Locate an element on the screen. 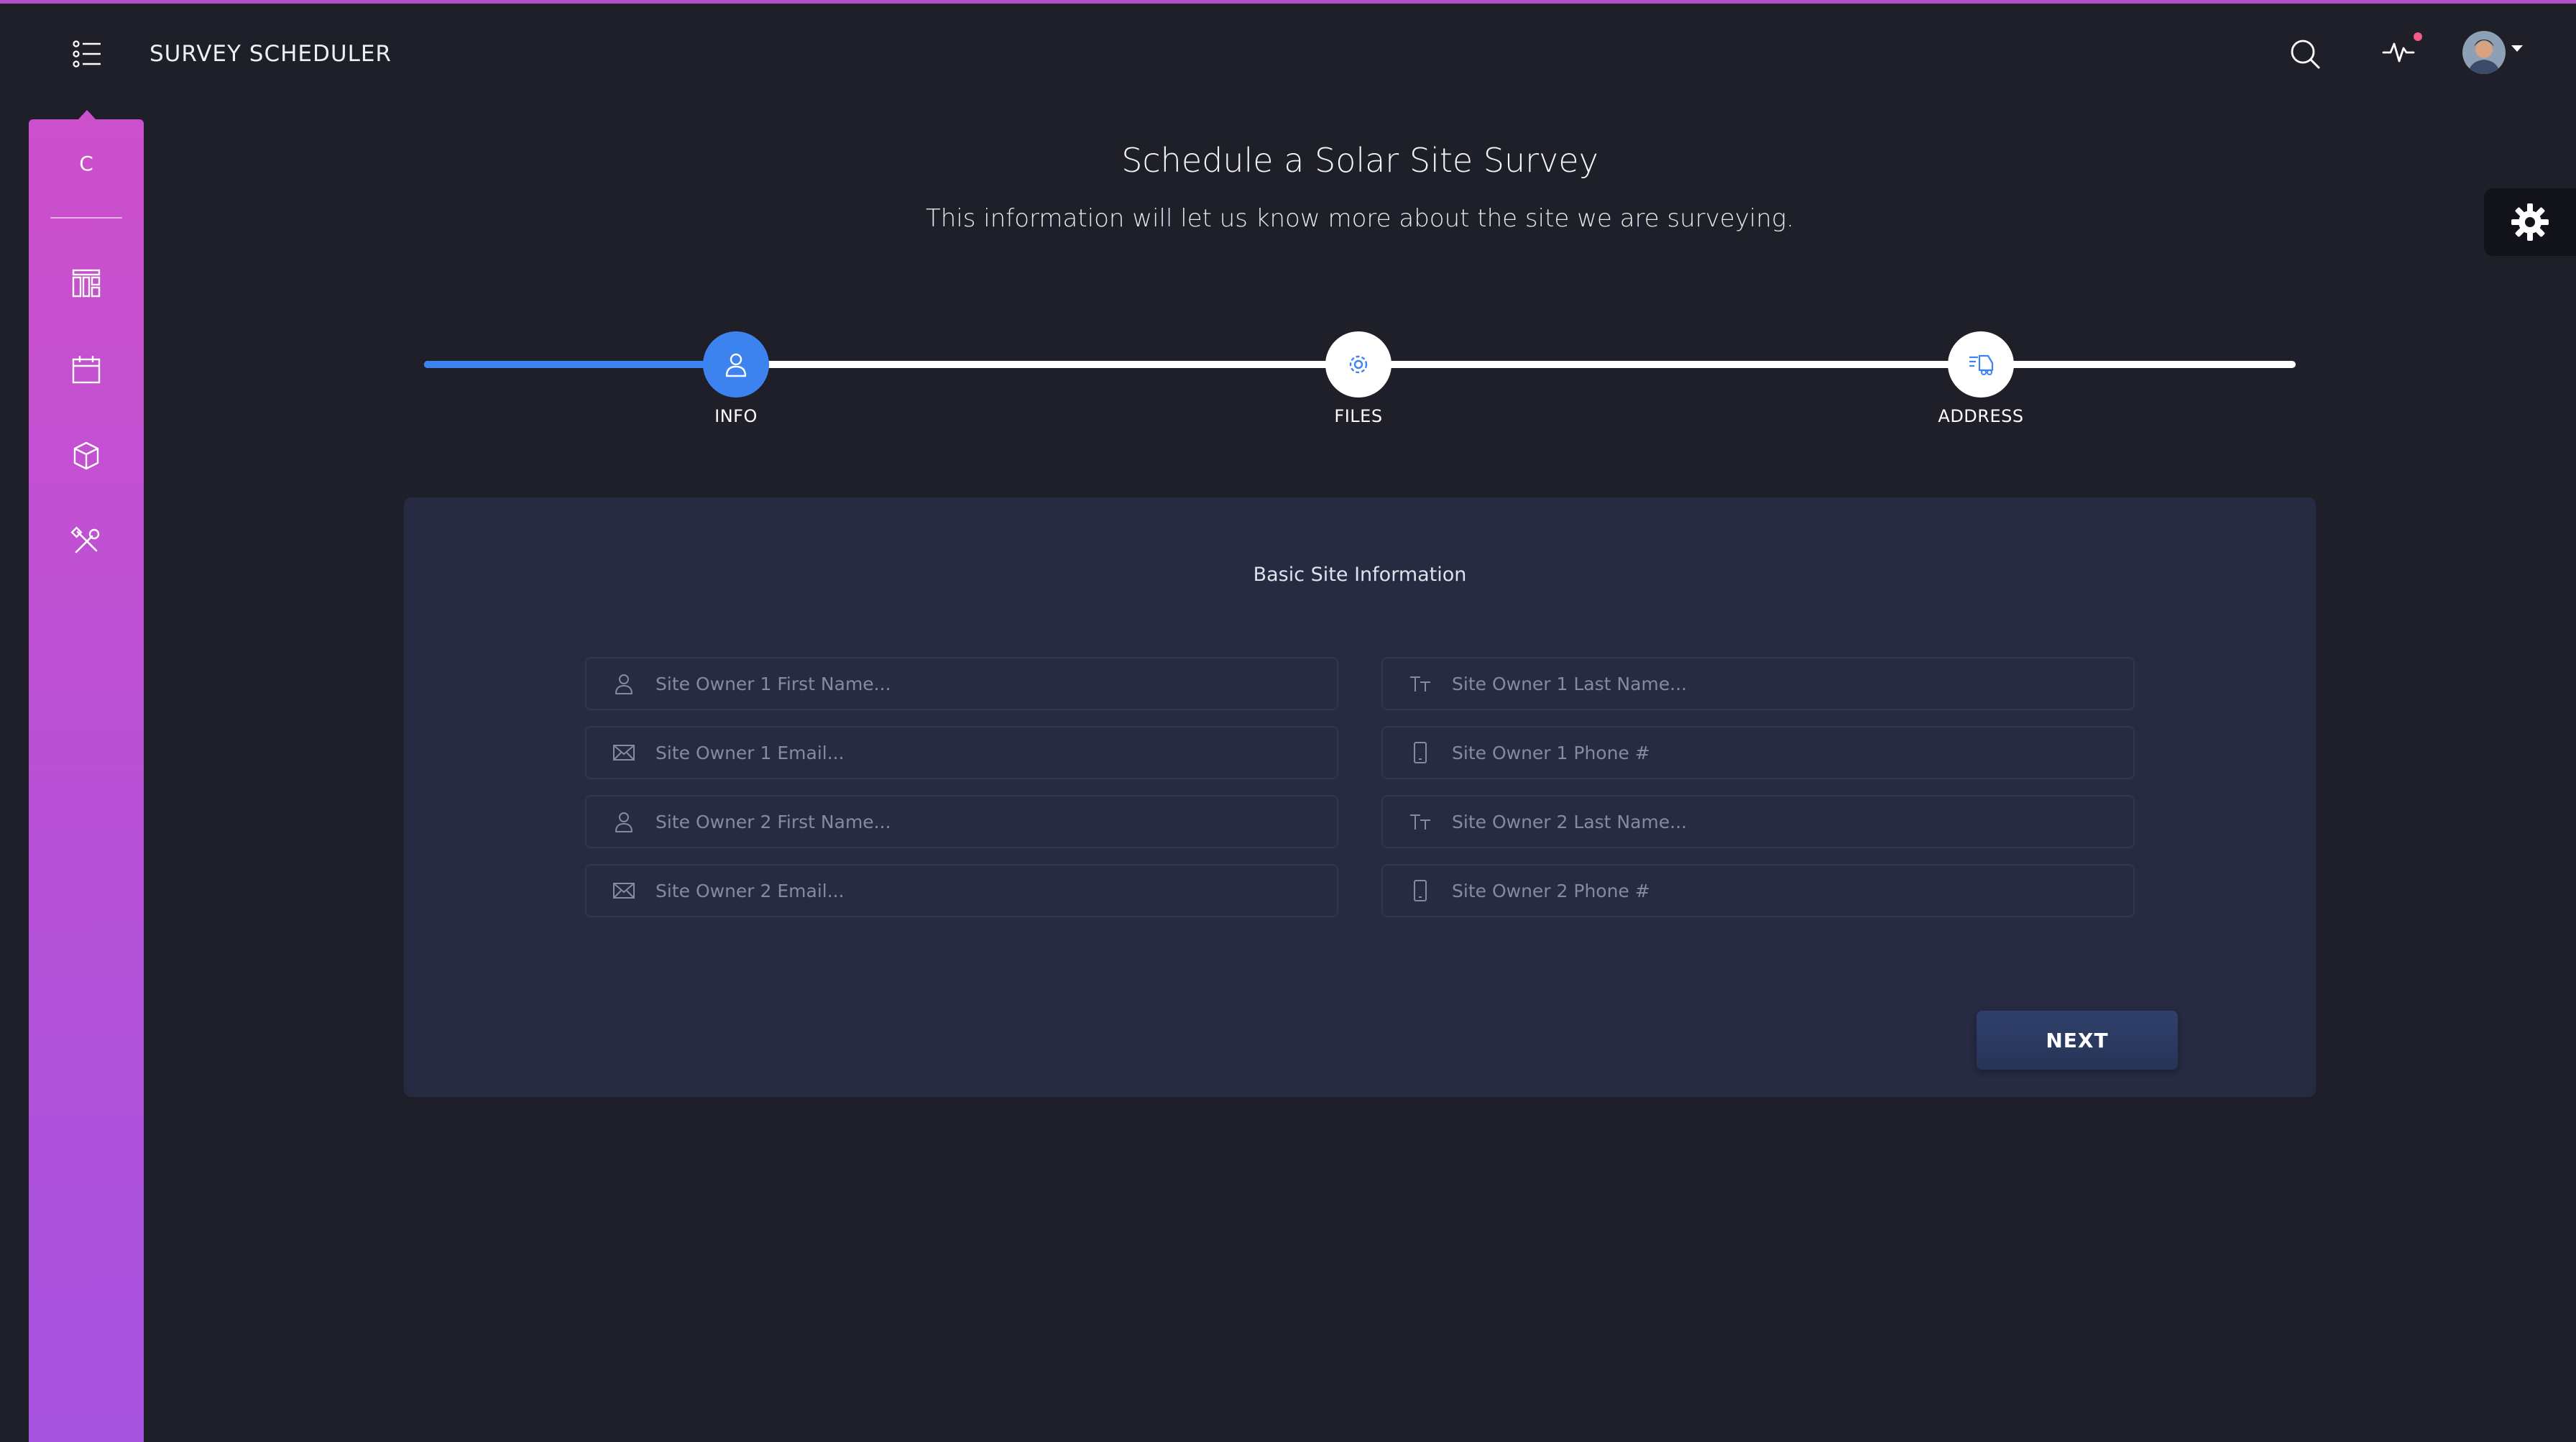  owner1-email-field is located at coordinates (961, 752).